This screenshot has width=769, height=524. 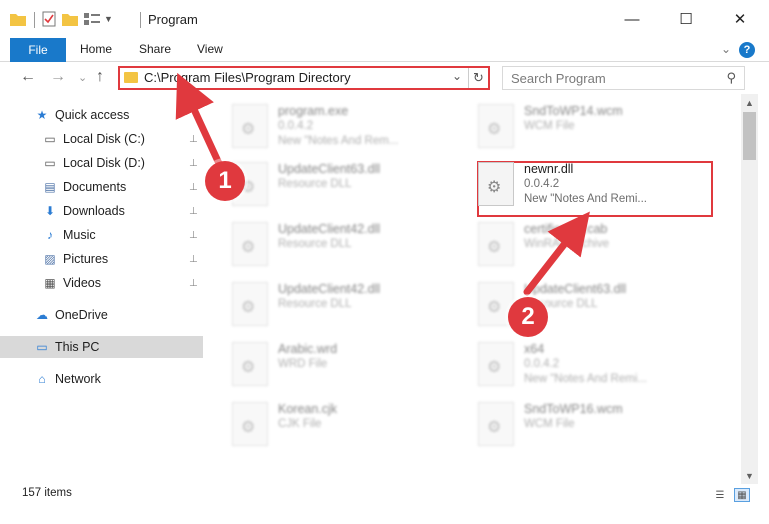 I want to click on computer-icon: ▭, so click(x=42, y=347).